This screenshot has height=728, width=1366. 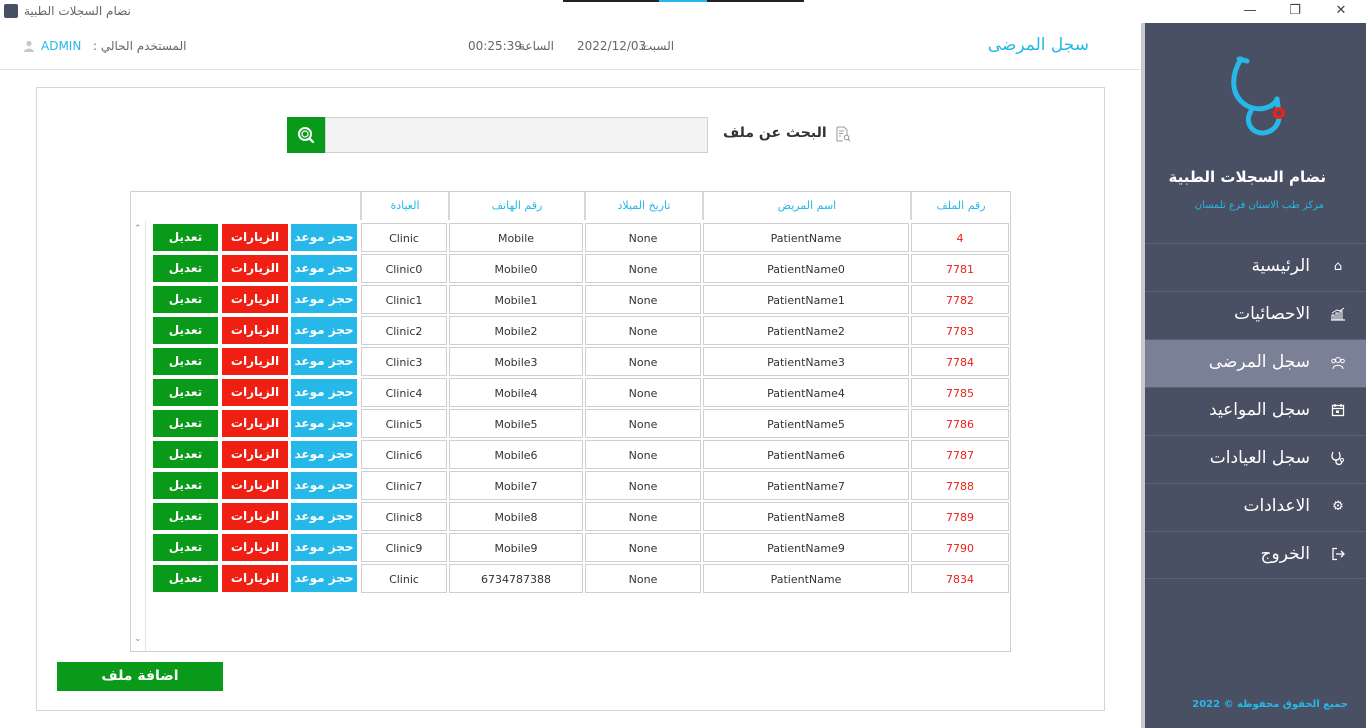 What do you see at coordinates (516, 578) in the screenshot?
I see `phone-cell: 6734787388` at bounding box center [516, 578].